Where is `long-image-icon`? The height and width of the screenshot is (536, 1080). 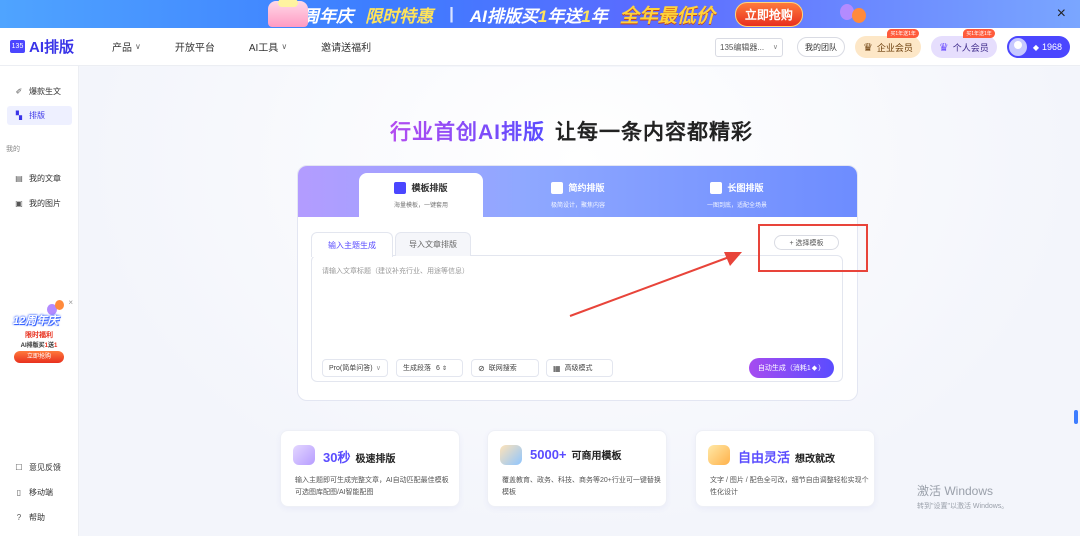 long-image-icon is located at coordinates (716, 187).